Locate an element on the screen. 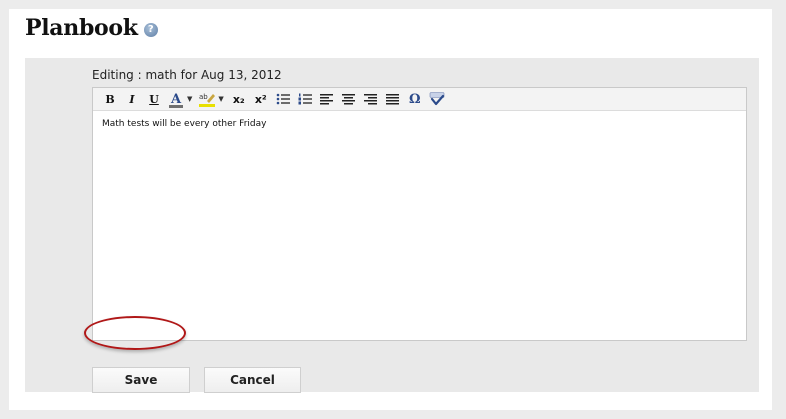 The image size is (786, 419). align-center-icon is located at coordinates (349, 98).